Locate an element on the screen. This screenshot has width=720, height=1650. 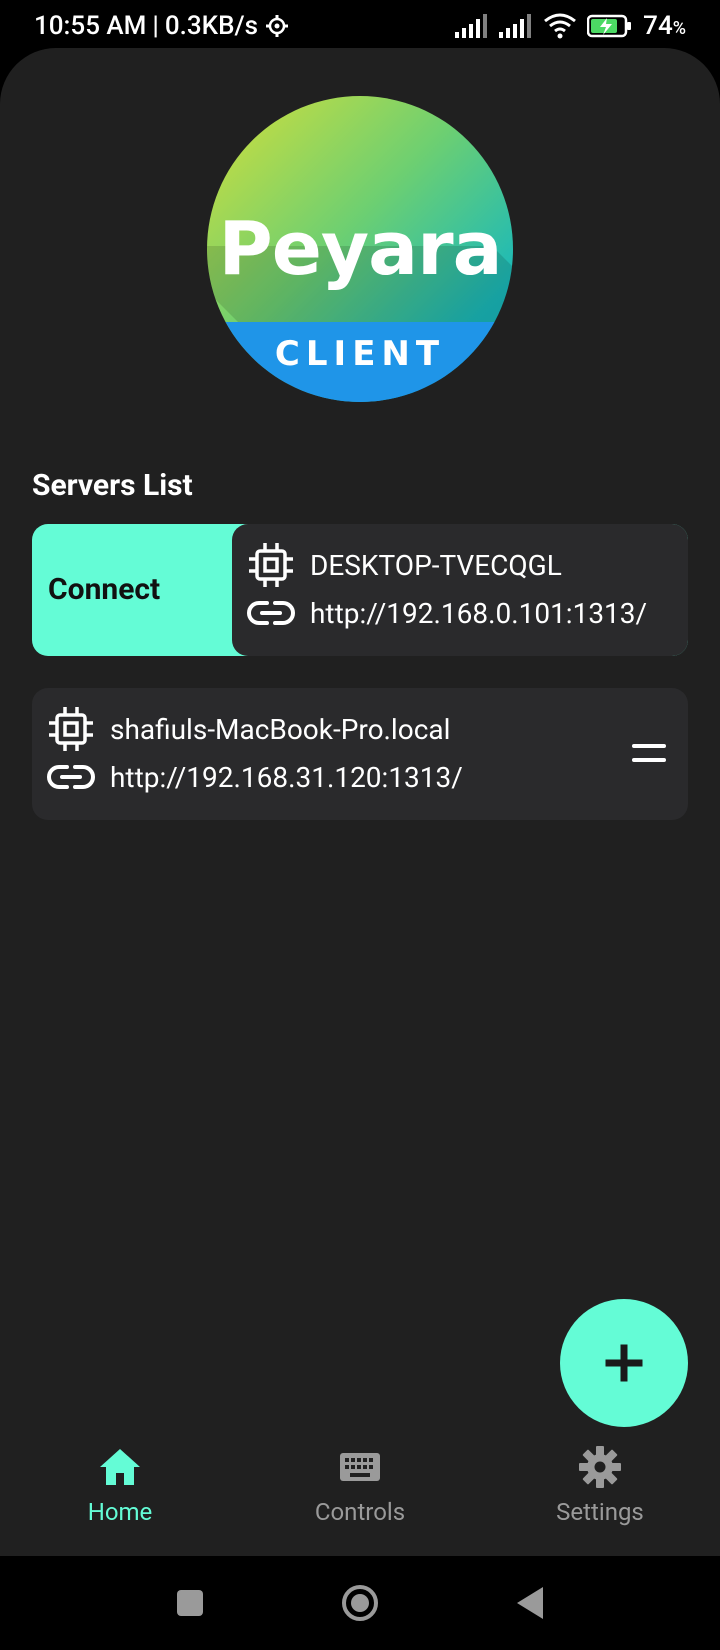
connect-button: Connect is located at coordinates (104, 590).